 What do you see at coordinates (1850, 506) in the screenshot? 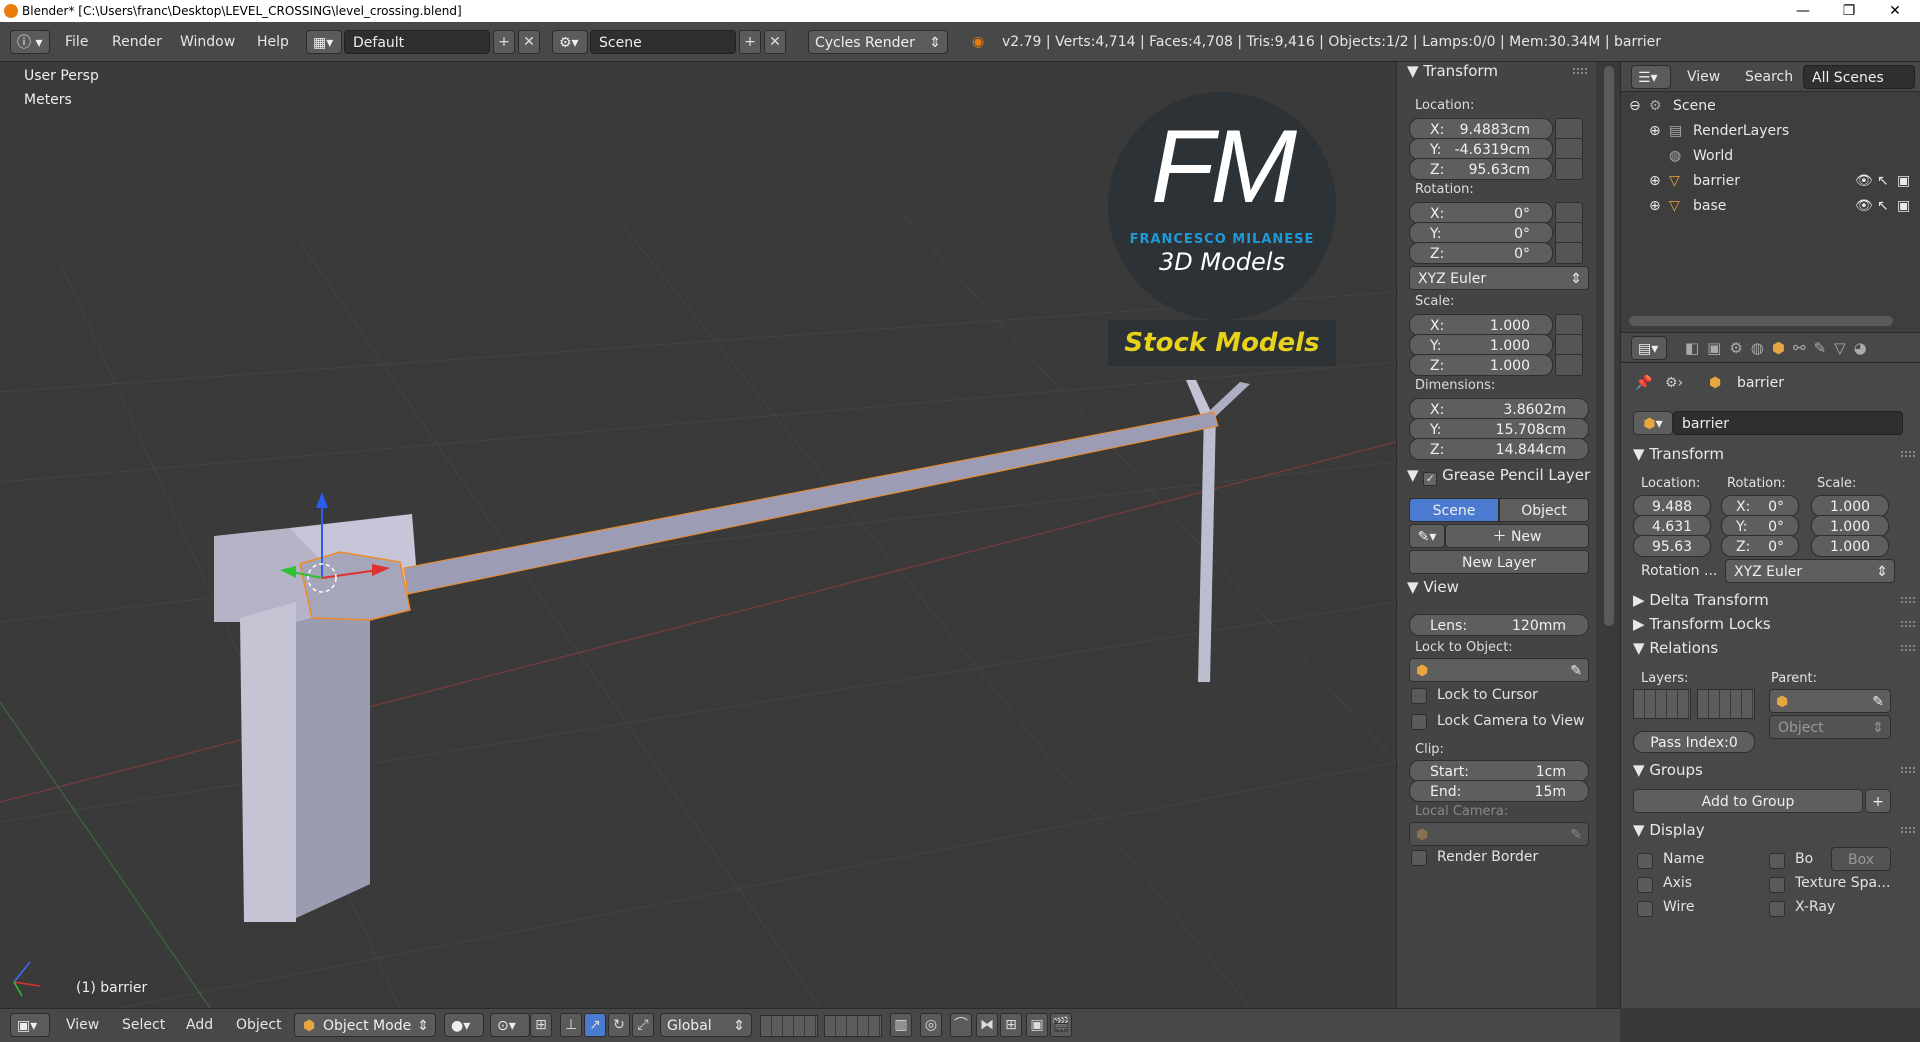
I see `prop-scale-x: 1.000` at bounding box center [1850, 506].